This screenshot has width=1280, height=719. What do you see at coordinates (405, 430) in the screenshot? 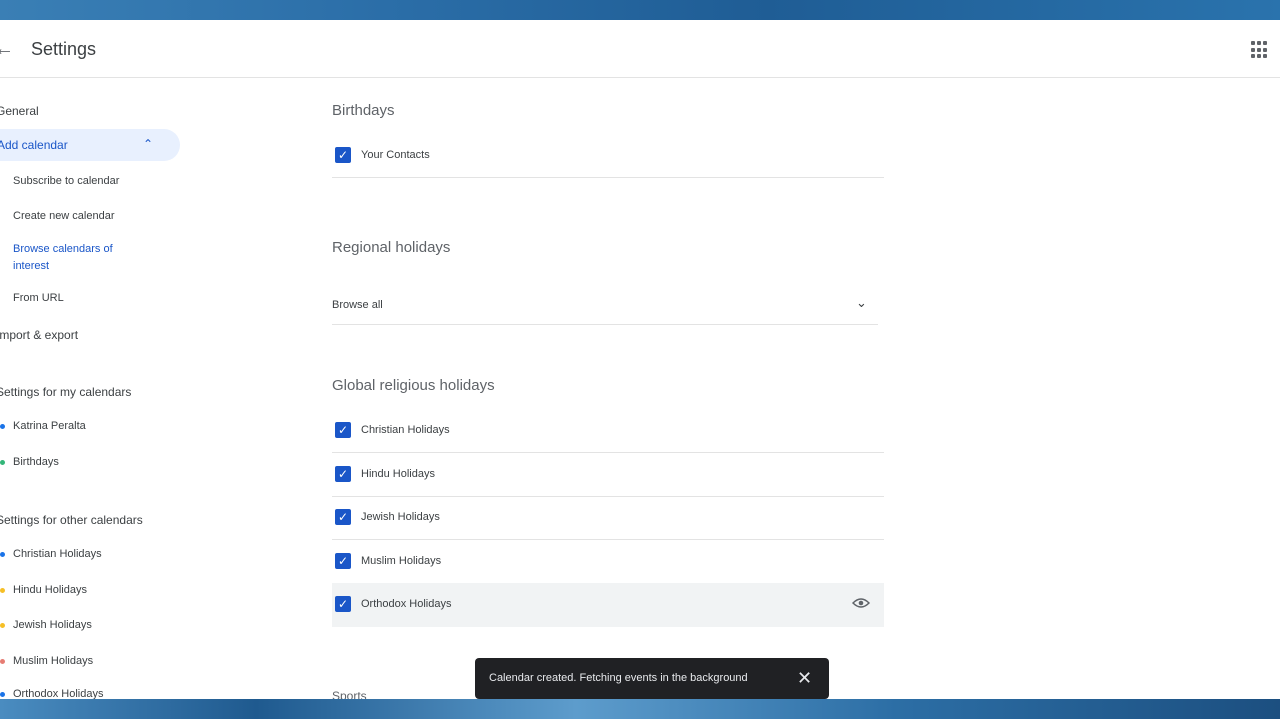
I see `checkbox-label: Christian Holidays` at bounding box center [405, 430].